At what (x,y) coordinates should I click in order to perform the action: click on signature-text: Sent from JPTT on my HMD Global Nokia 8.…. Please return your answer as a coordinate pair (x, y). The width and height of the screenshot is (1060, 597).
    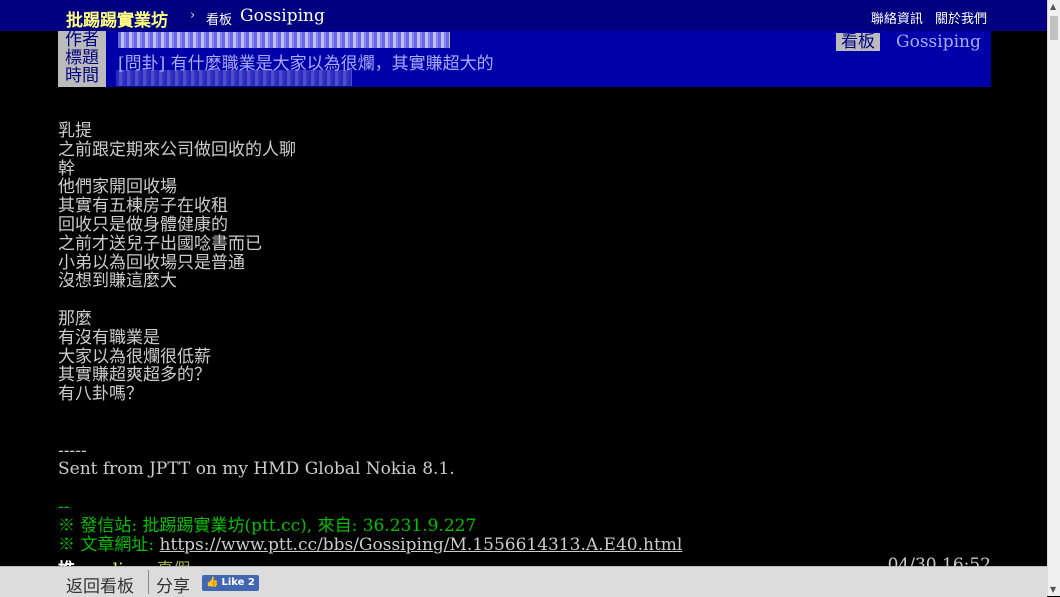
    Looking at the image, I should click on (256, 469).